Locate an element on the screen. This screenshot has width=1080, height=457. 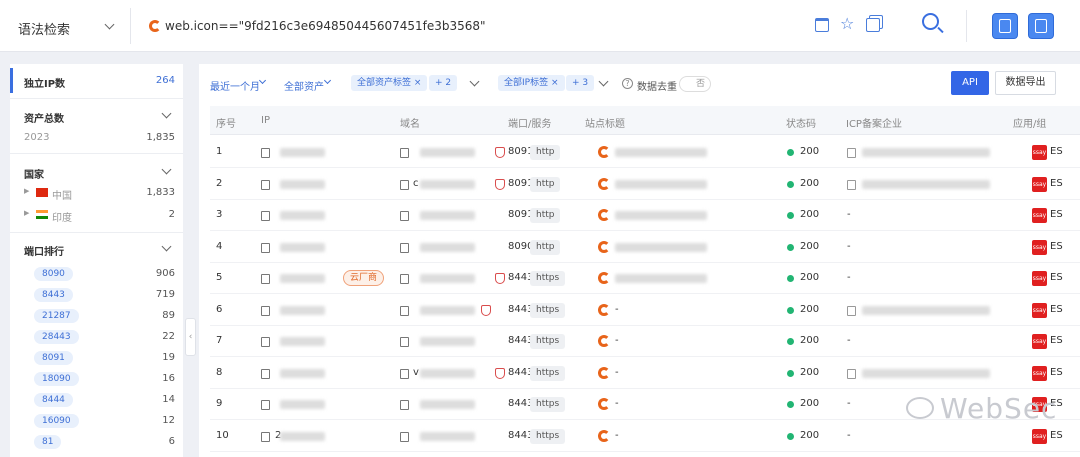
table-row: 7 8443 https -200- ssay ES is located at coordinates (645, 341).